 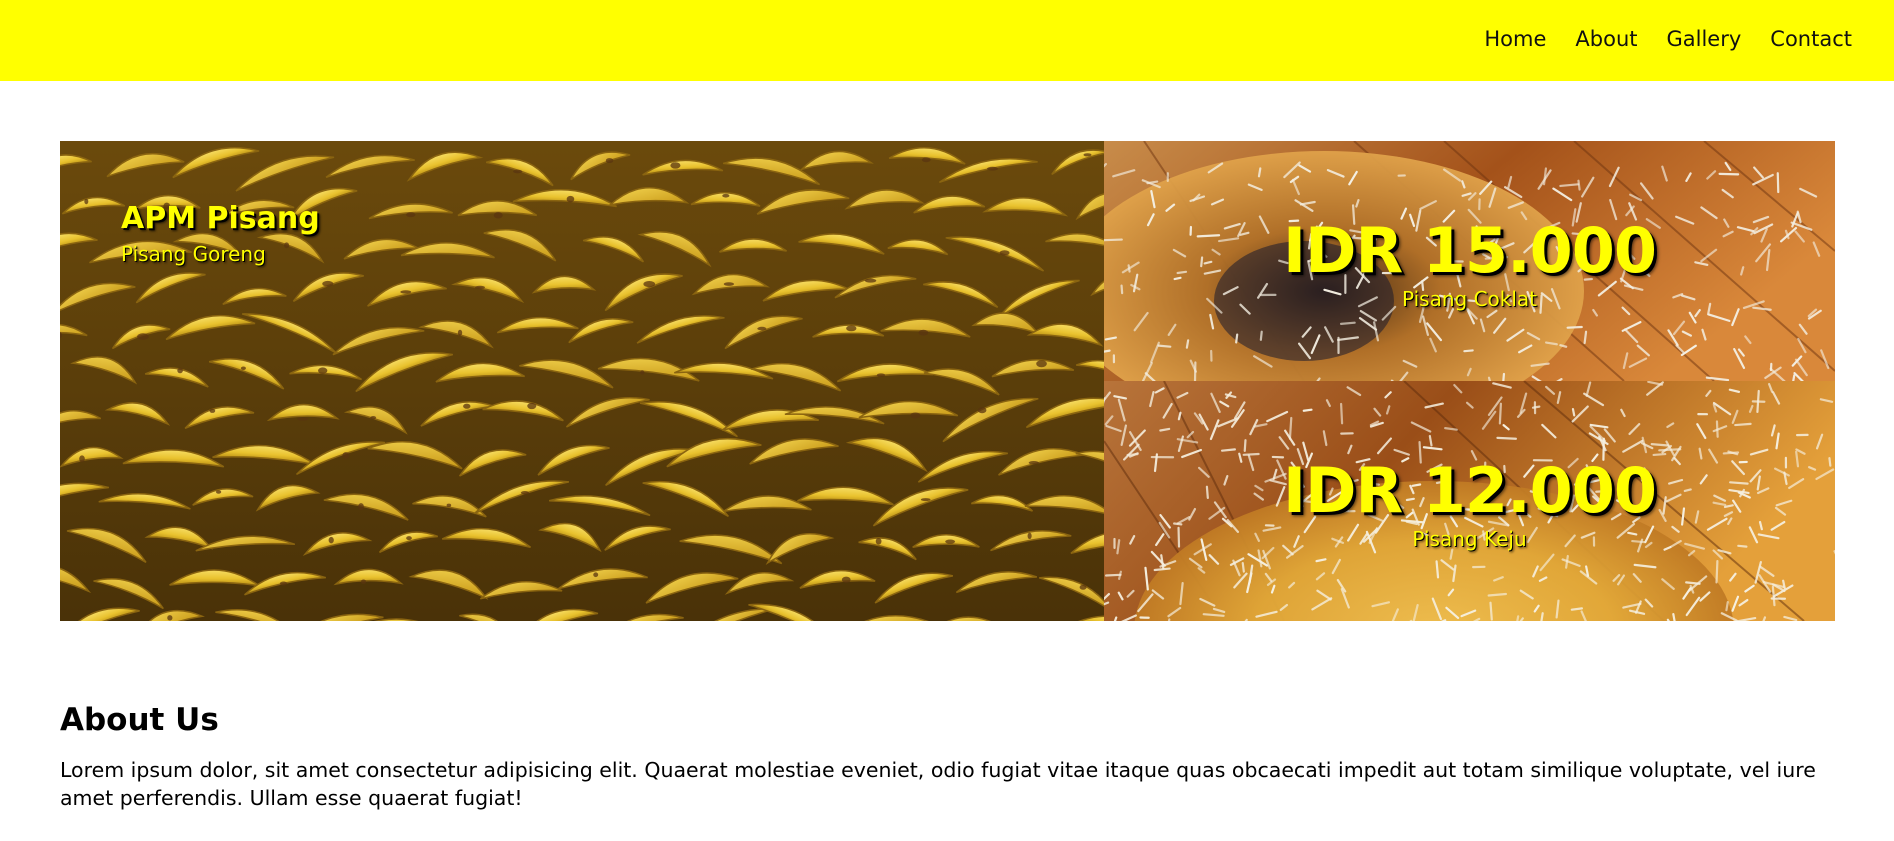 I want to click on hero-title: APM Pisang, so click(x=220, y=218).